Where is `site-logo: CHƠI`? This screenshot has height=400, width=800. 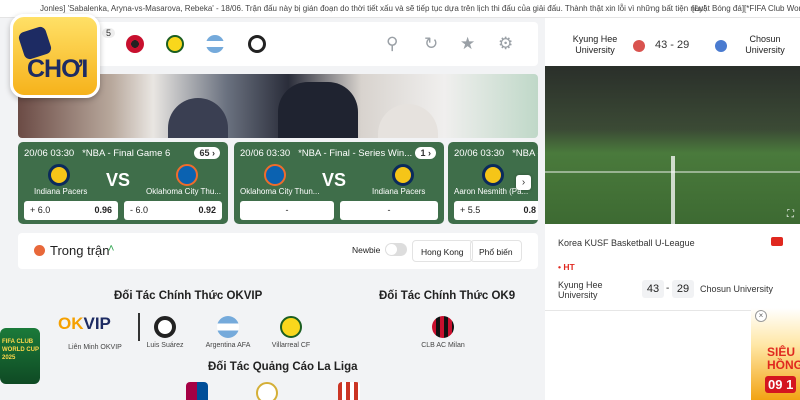 site-logo: CHƠI is located at coordinates (55, 56).